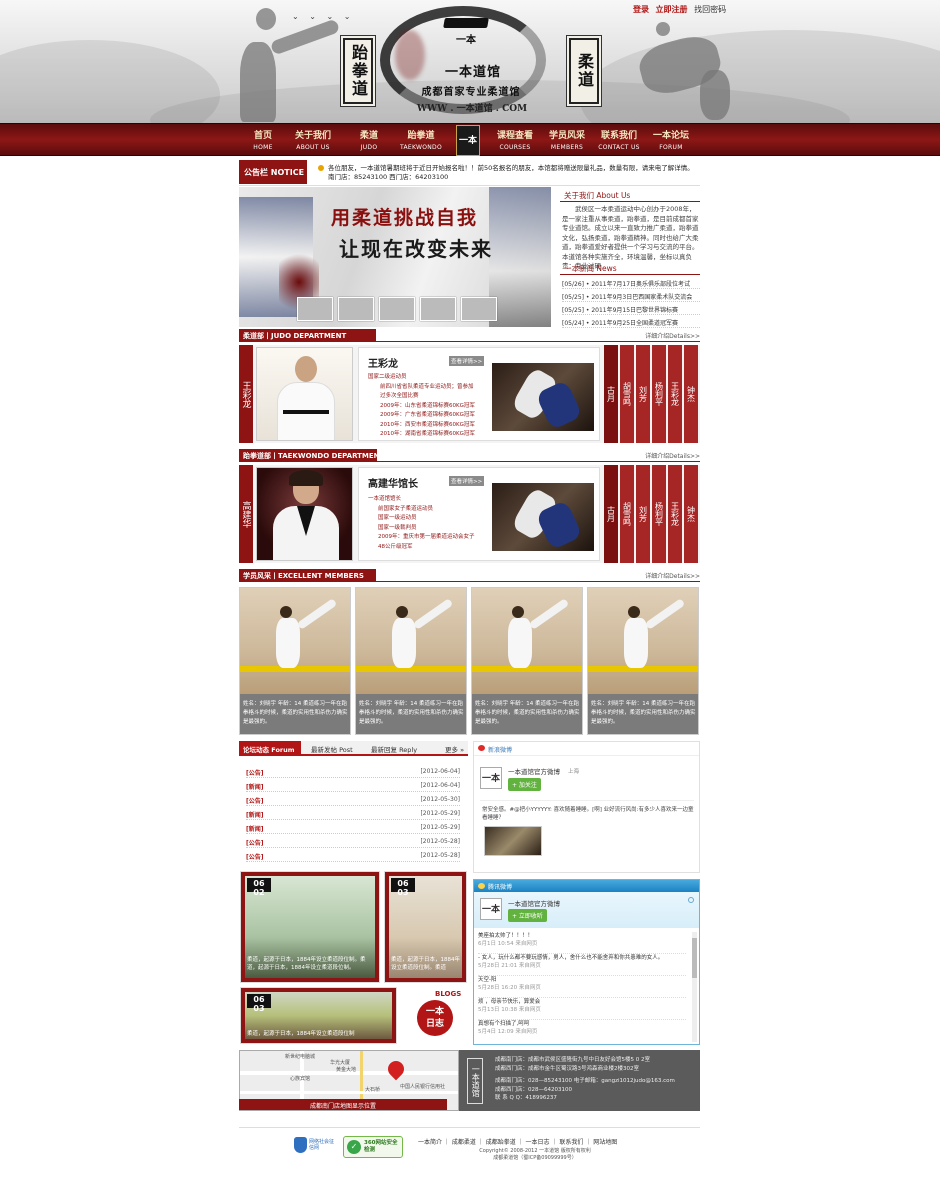 The width and height of the screenshot is (940, 1199). I want to click on footer-link: 一本日志, so click(538, 1142).